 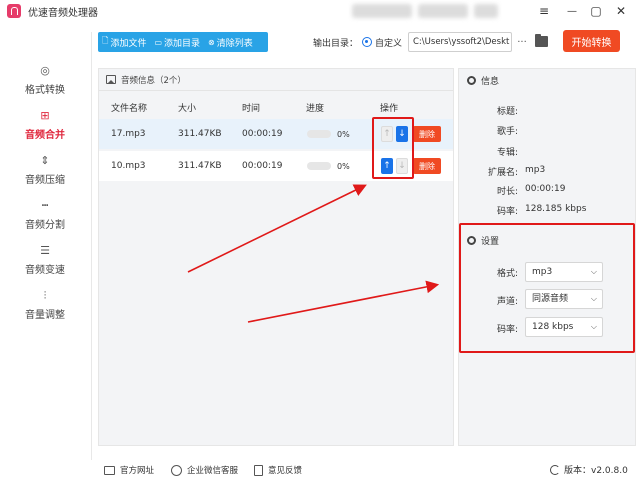 I want to click on version-label: 版本：v2.0.8.0, so click(x=596, y=471).